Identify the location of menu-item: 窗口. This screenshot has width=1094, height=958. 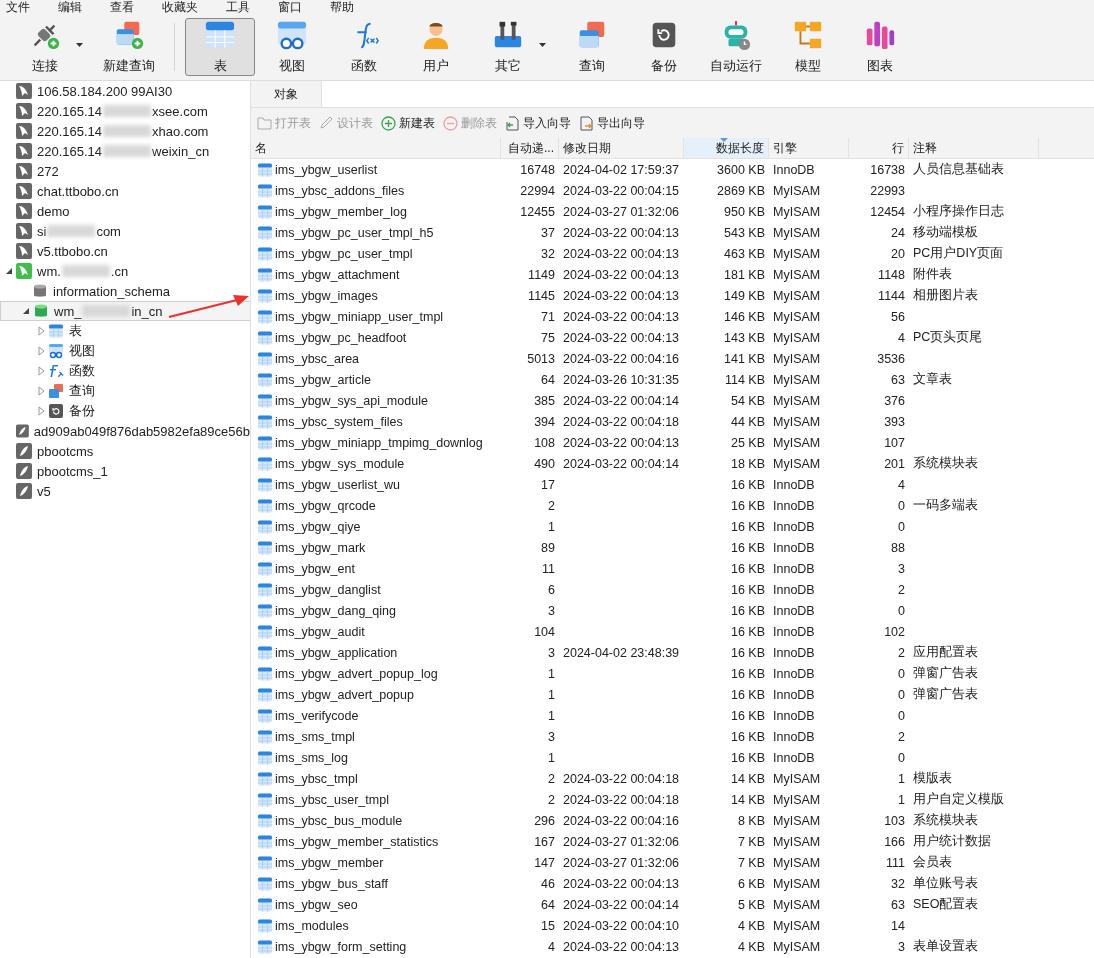
(290, 7).